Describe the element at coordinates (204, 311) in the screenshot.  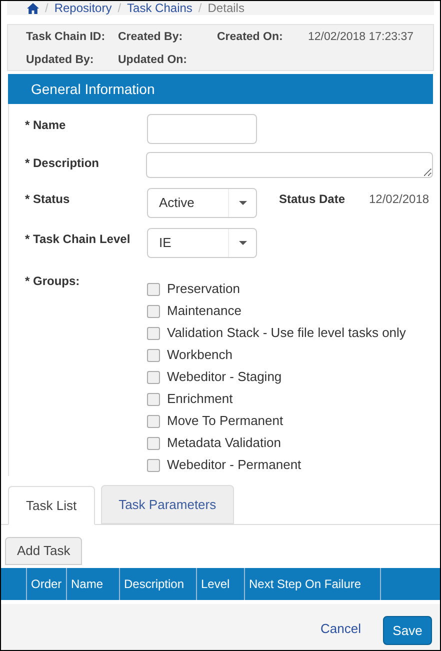
I see `checkbox-label: Maintenance` at that location.